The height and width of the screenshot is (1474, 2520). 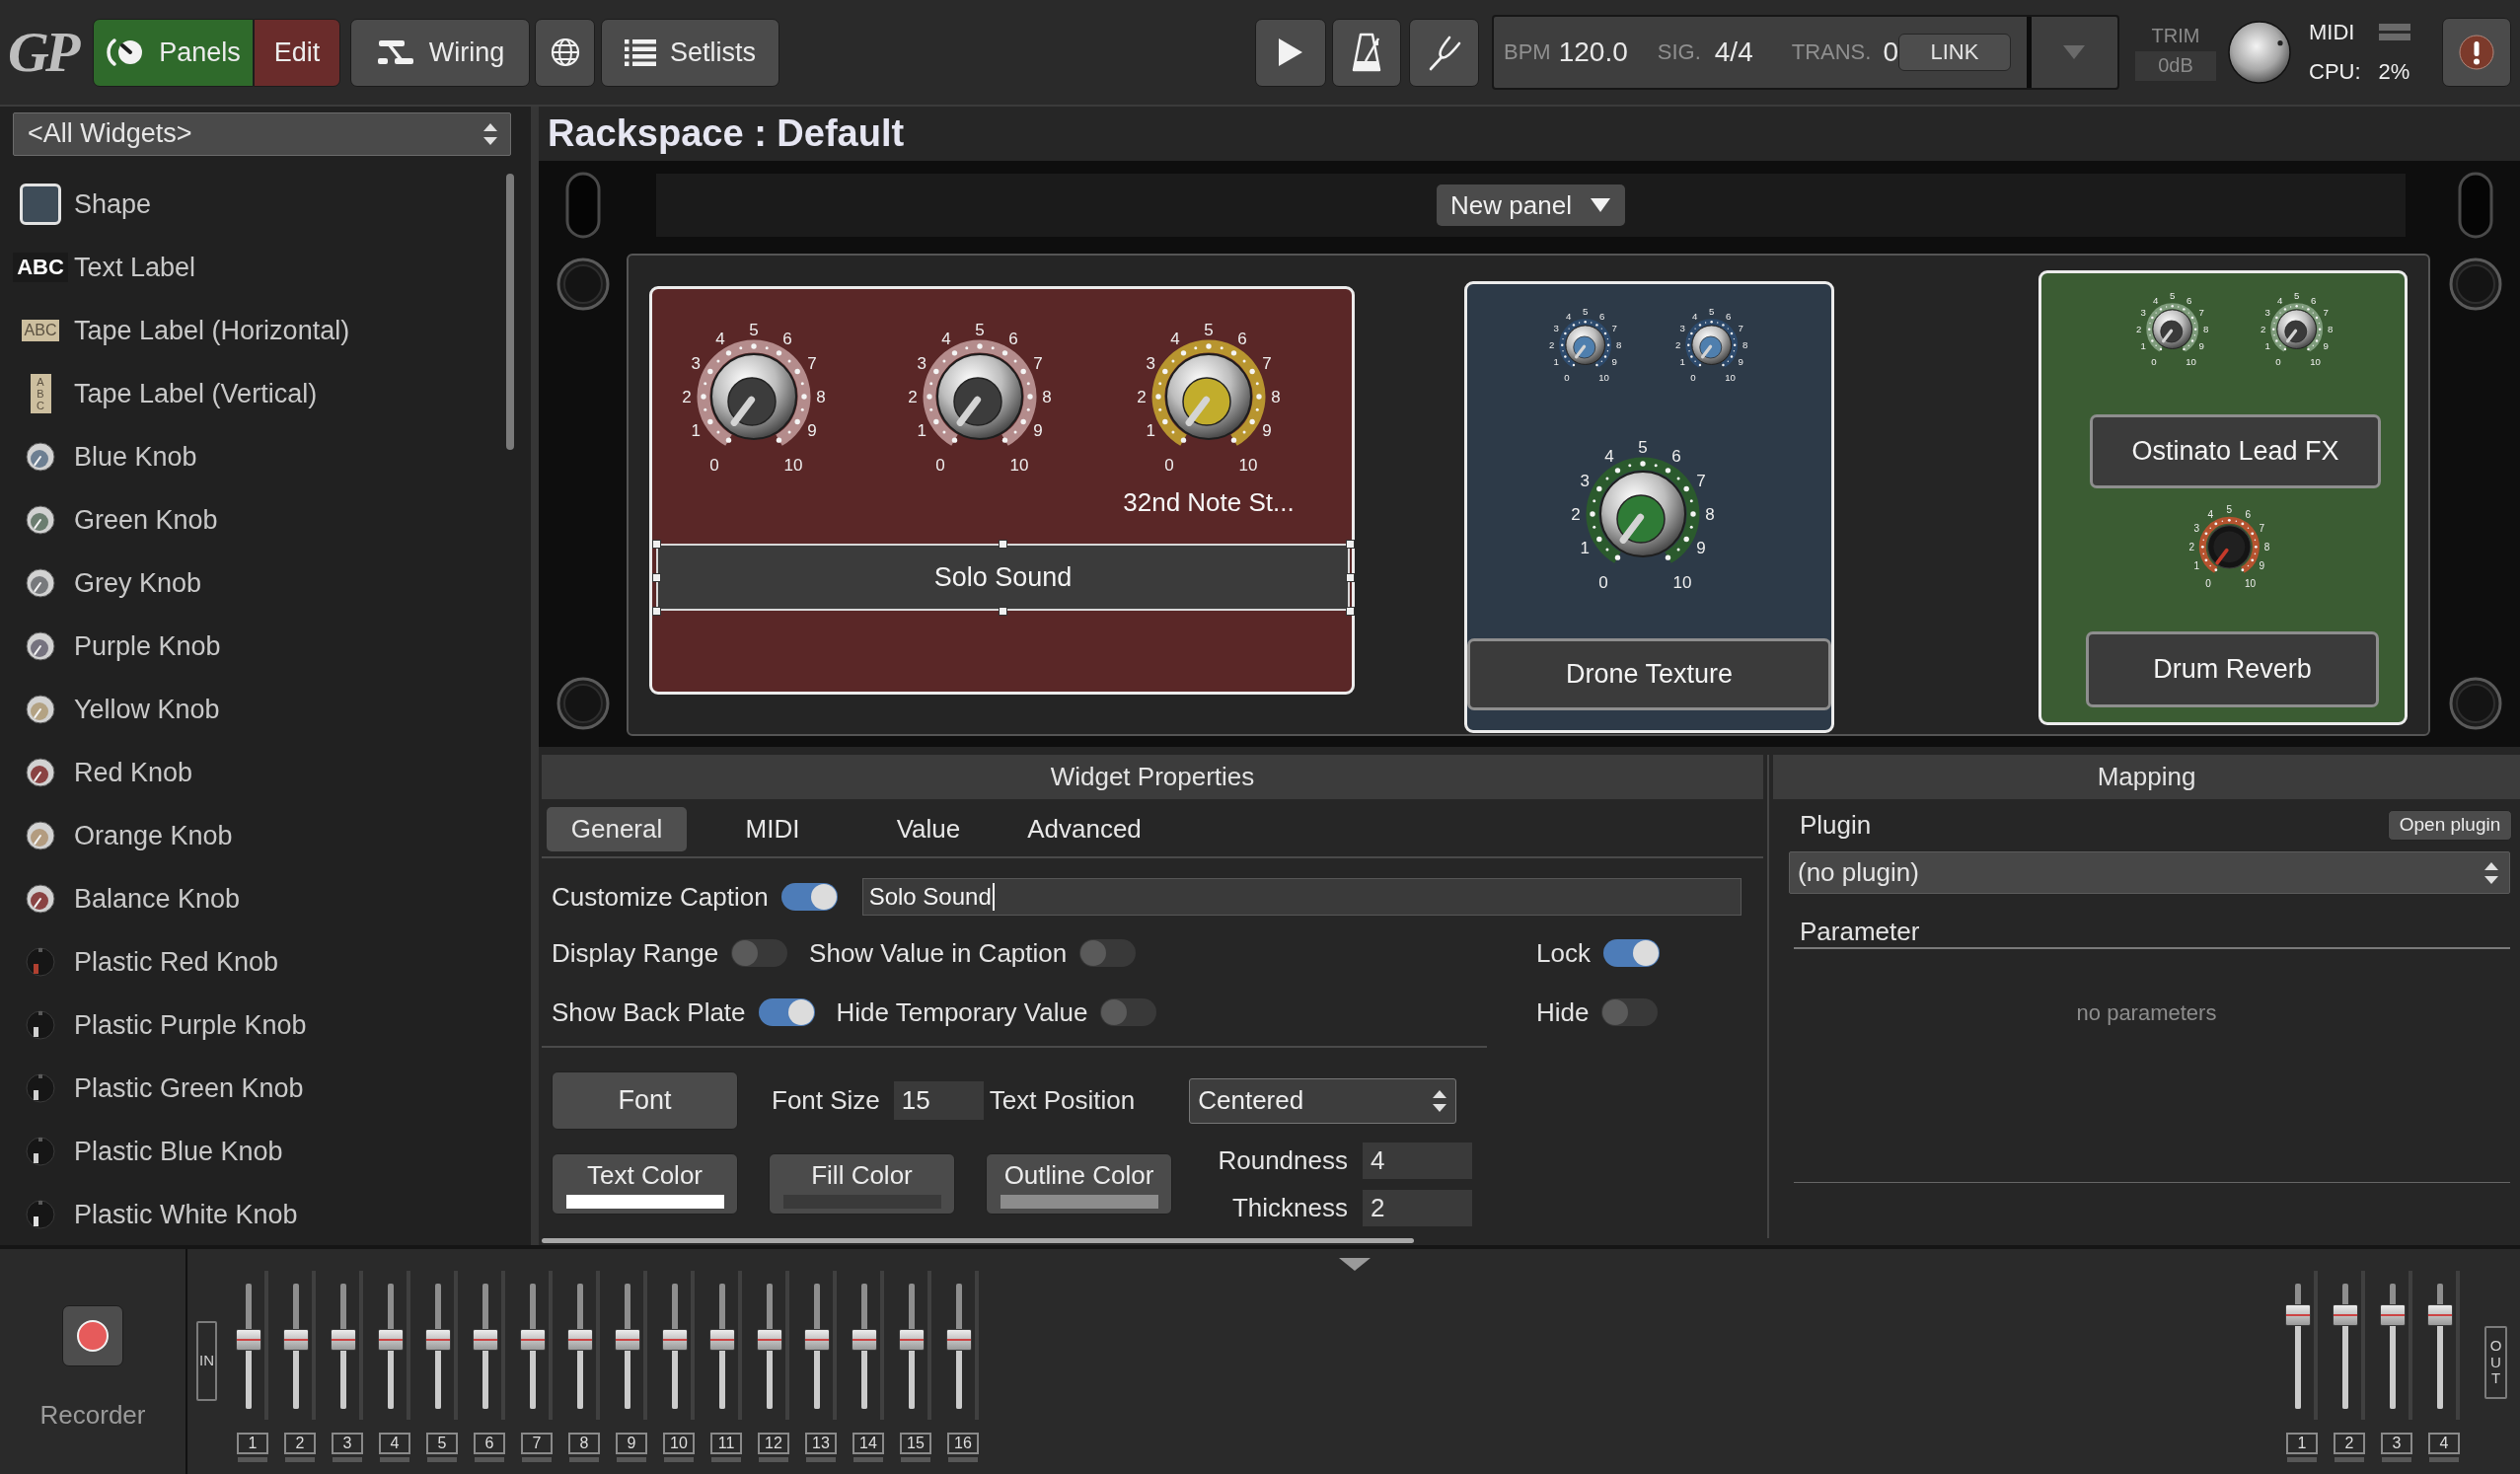 I want to click on tab: General, so click(x=617, y=829).